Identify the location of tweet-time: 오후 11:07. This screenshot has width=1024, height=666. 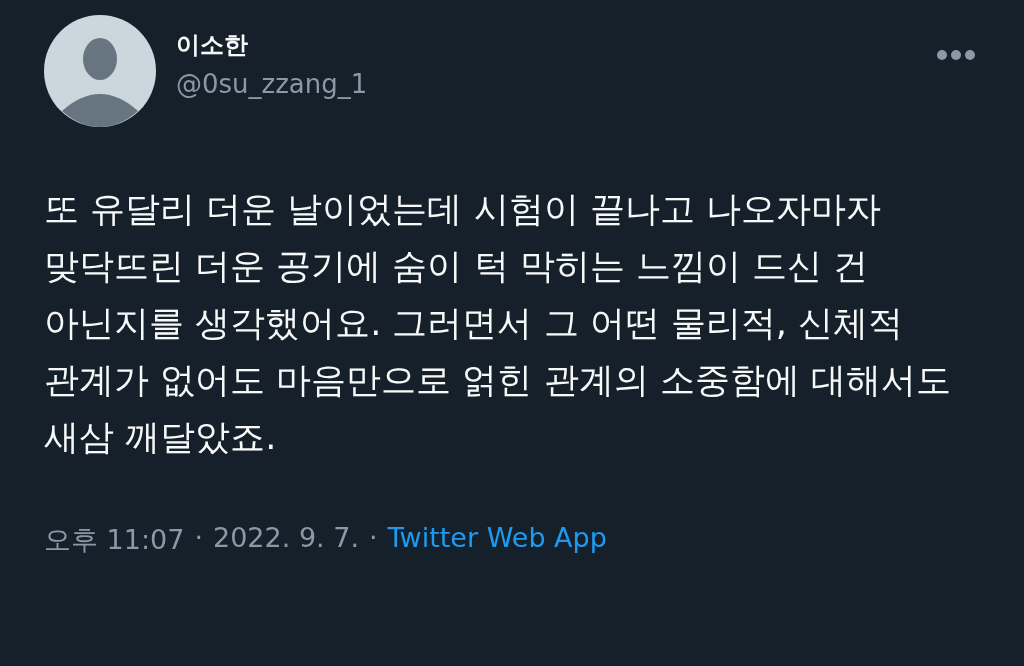
(114, 540).